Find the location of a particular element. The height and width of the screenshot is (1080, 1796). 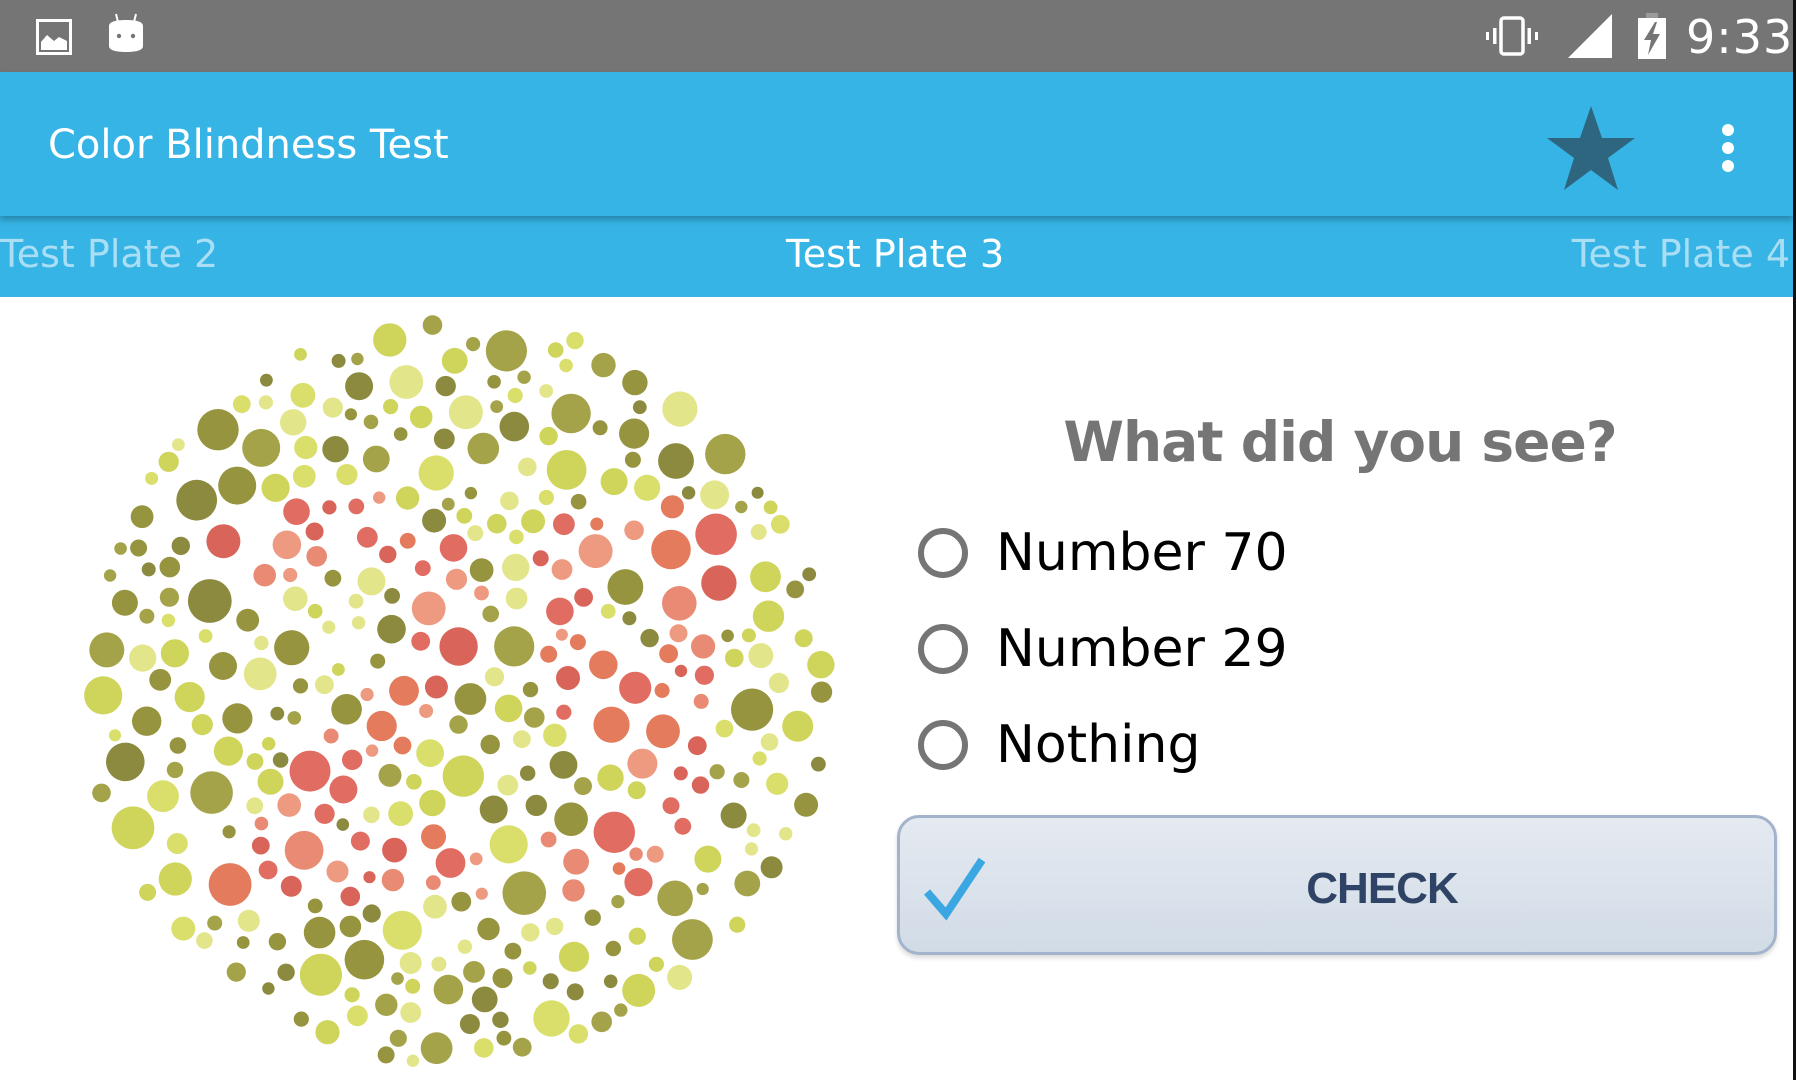

clock-time: 9:33 is located at coordinates (1740, 37).